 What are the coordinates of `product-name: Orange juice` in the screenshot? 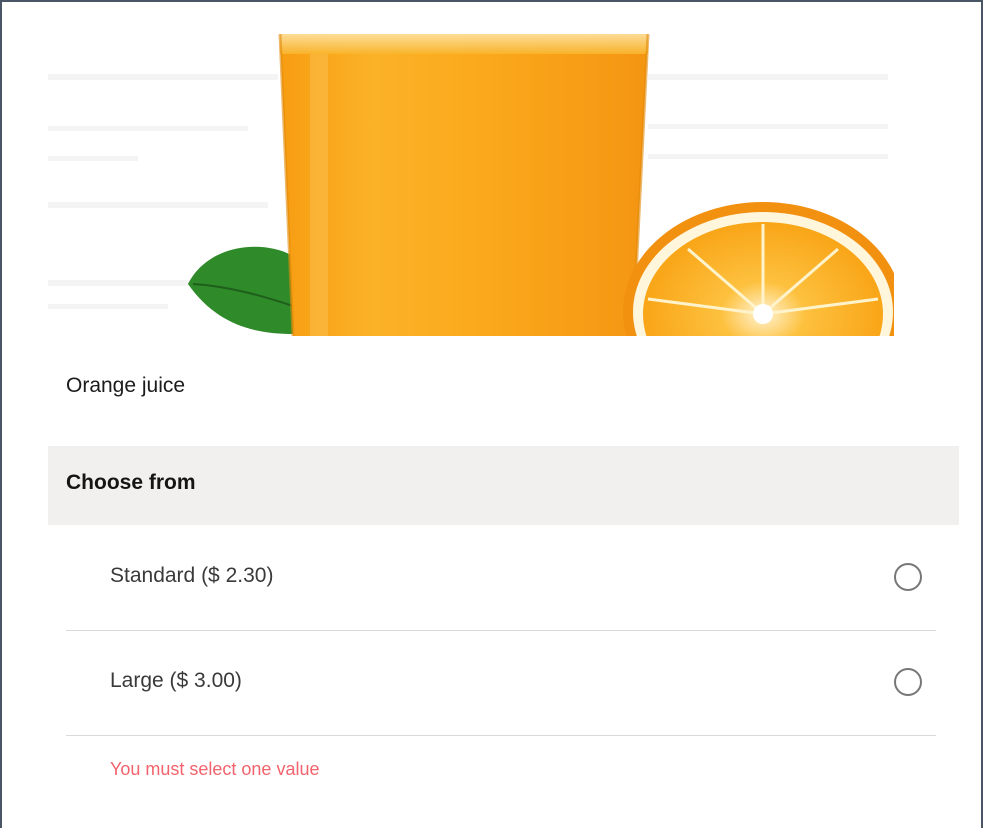 It's located at (126, 385).